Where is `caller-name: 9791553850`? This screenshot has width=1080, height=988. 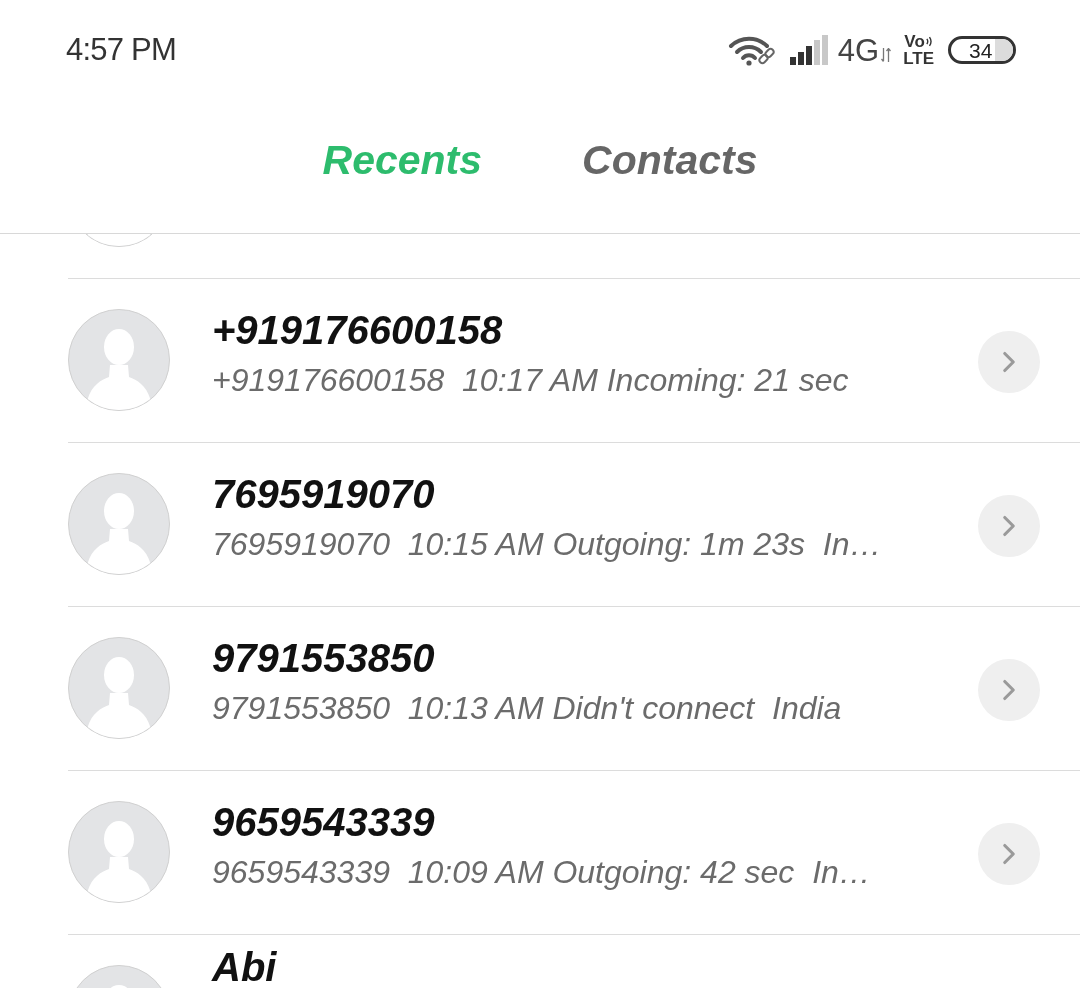
caller-name: 9791553850 is located at coordinates (324, 658).